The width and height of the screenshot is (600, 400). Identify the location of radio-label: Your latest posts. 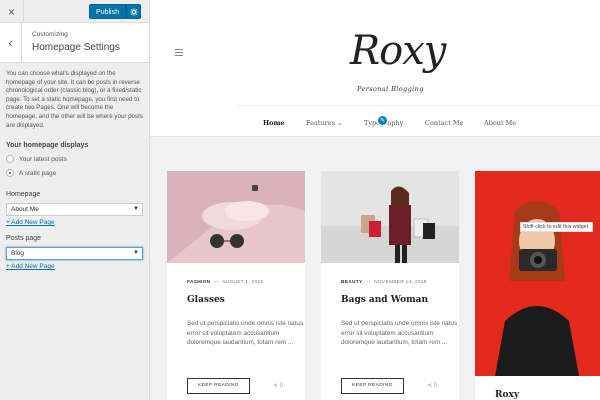
(43, 159).